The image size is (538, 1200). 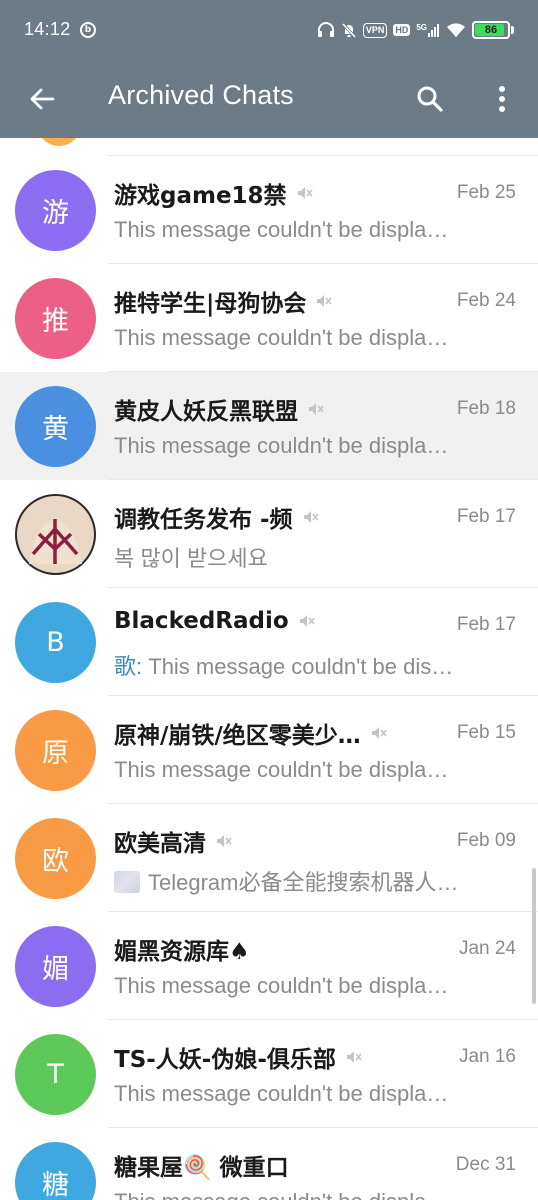 I want to click on back-button, so click(x=42, y=99).